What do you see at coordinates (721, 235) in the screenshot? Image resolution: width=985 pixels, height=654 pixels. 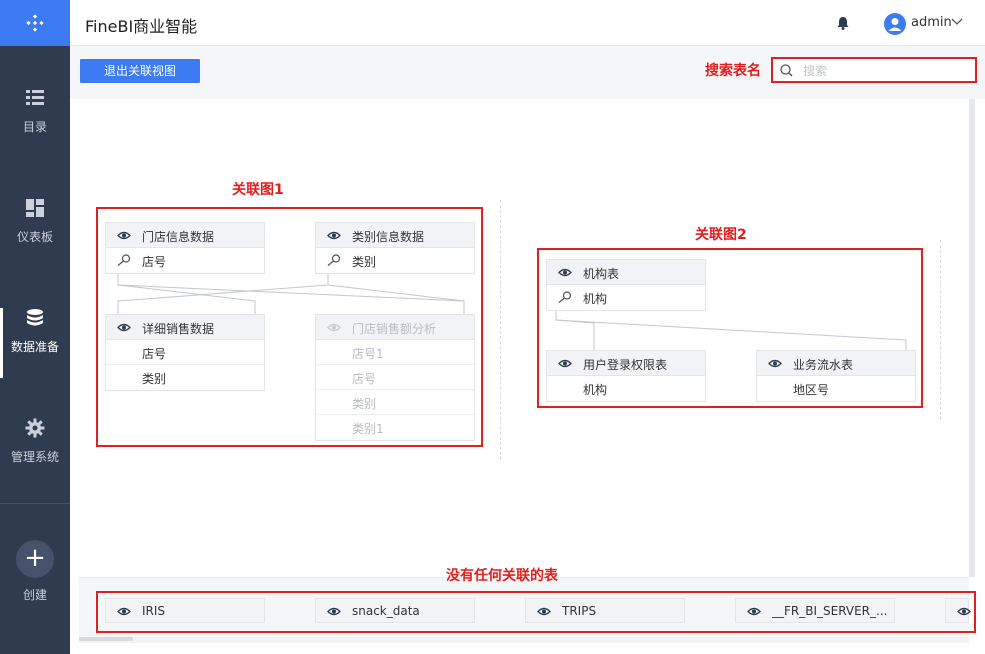 I see `annotation-graph2-label: 关联图2` at bounding box center [721, 235].